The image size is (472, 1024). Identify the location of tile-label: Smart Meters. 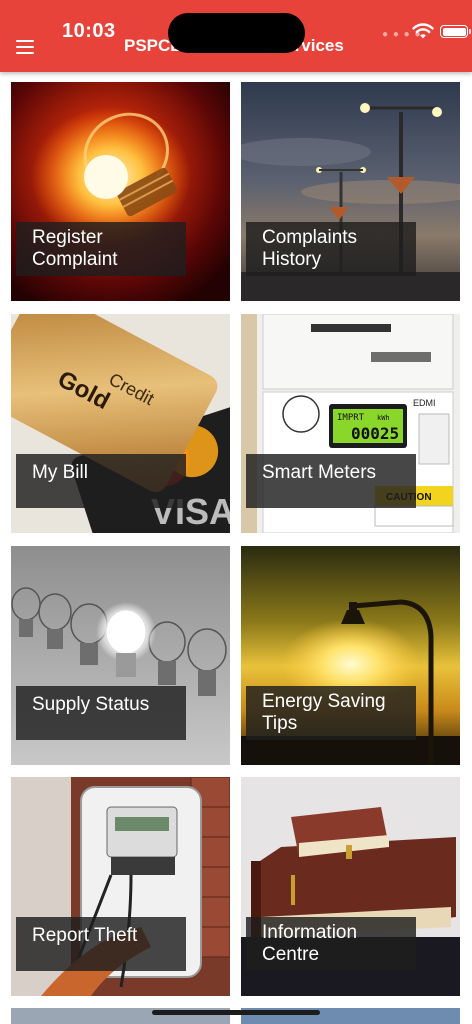
(331, 481).